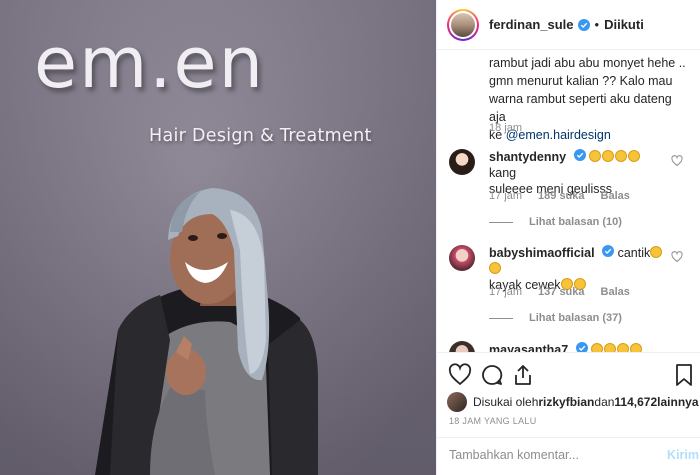 This screenshot has width=700, height=475. I want to click on share-icon, so click(523, 375).